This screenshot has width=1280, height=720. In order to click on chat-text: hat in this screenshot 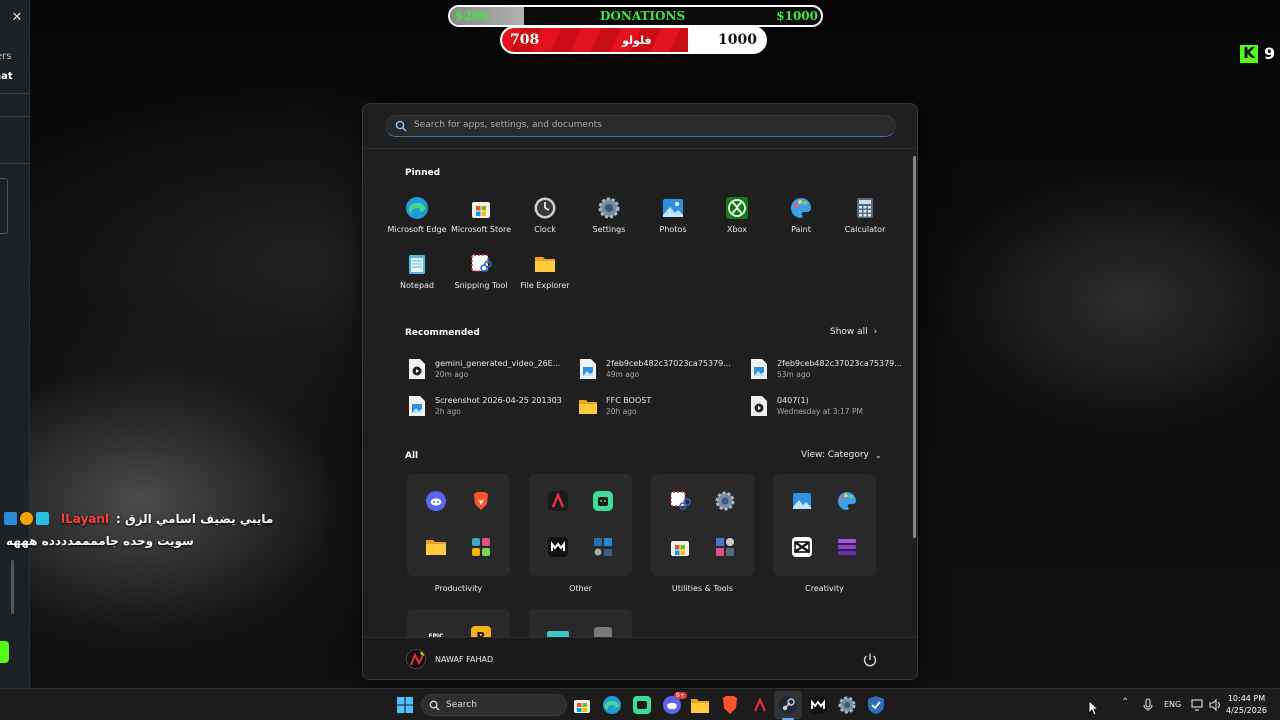, I will do `click(6, 76)`.